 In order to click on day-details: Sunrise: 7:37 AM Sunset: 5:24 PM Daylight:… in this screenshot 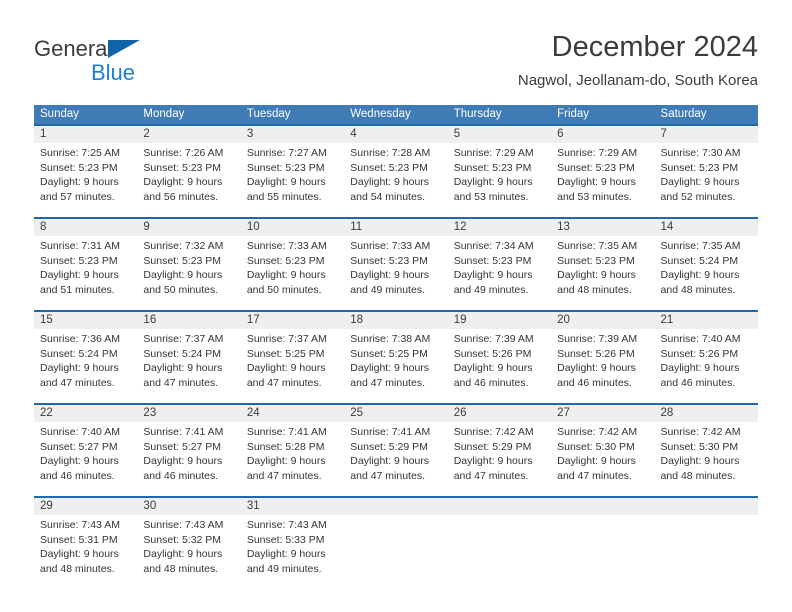, I will do `click(188, 359)`.